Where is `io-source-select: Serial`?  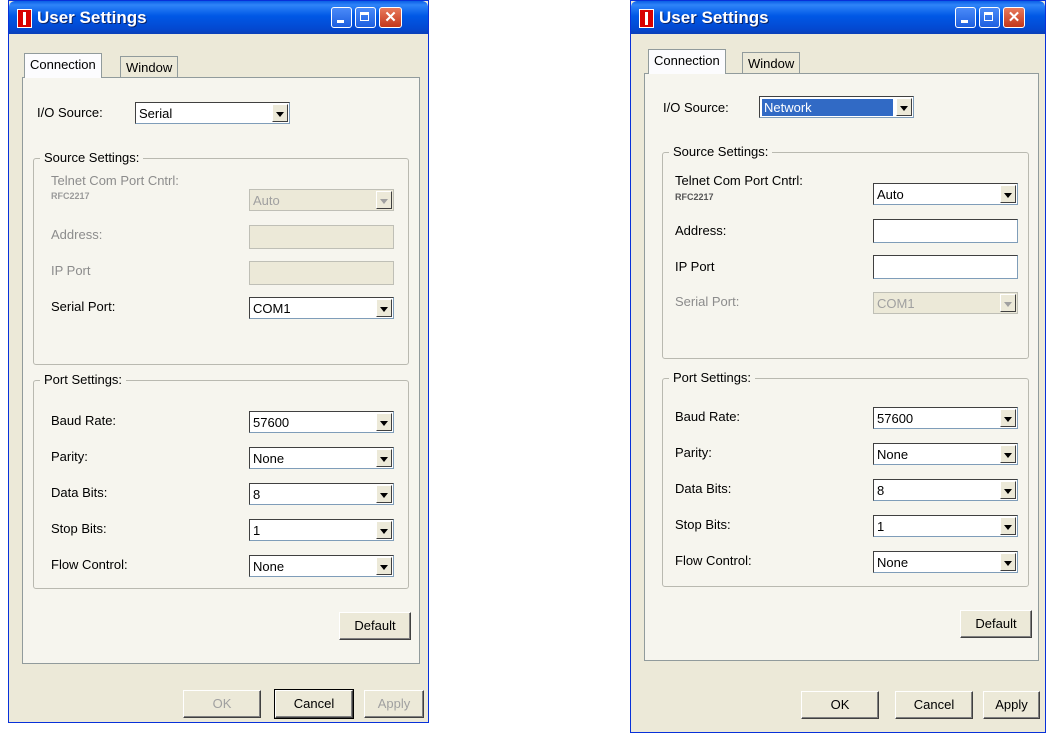 io-source-select: Serial is located at coordinates (212, 113).